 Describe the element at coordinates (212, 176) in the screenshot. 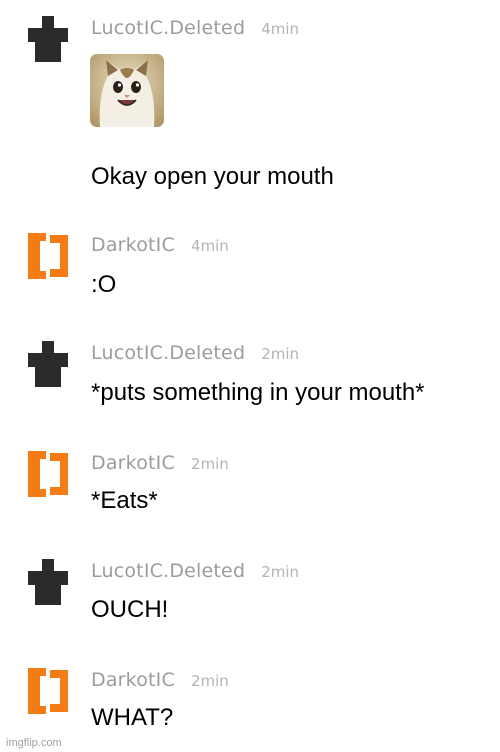

I see `message-text: Okay open your mouth` at that location.